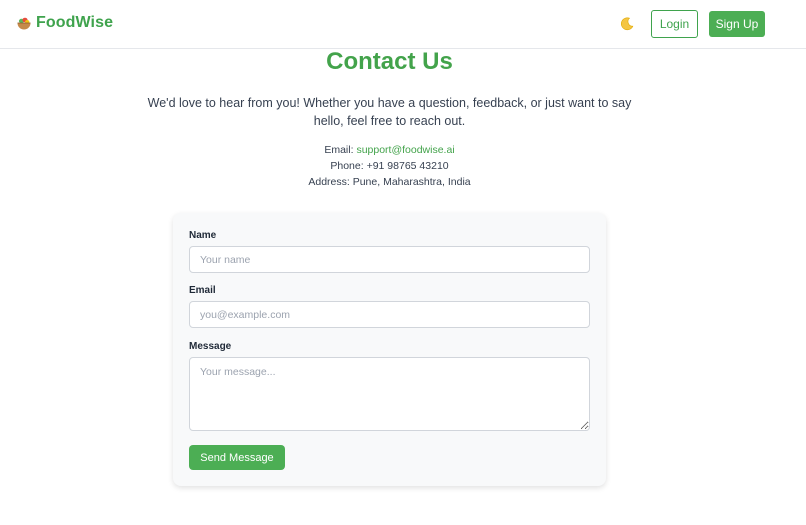 The image size is (806, 525). I want to click on contact-address-row: Address: Pune, Maharashtra, India, so click(389, 182).